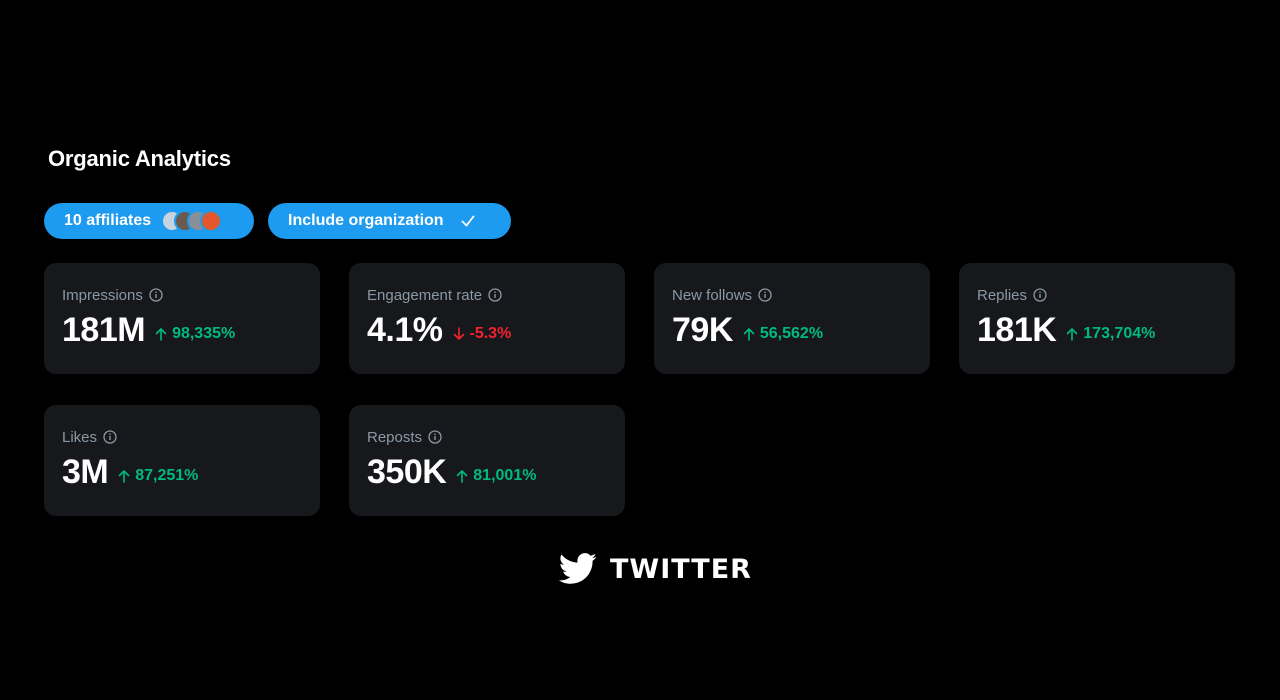 The height and width of the screenshot is (700, 1280). Describe the element at coordinates (108, 220) in the screenshot. I see `affiliates-label: 10 affiliates` at that location.